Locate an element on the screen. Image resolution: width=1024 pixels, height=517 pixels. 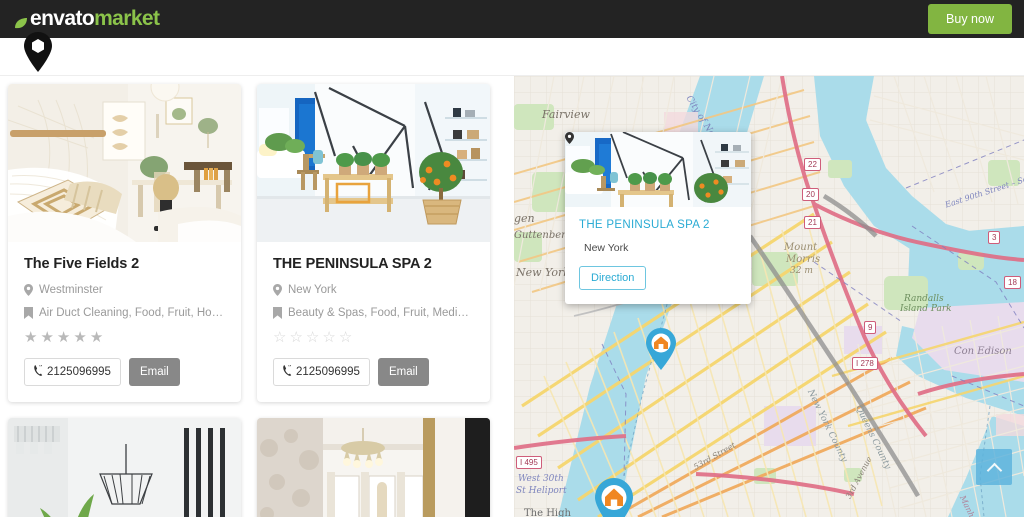
envato-logo-word-secondary: market is located at coordinates (127, 18).